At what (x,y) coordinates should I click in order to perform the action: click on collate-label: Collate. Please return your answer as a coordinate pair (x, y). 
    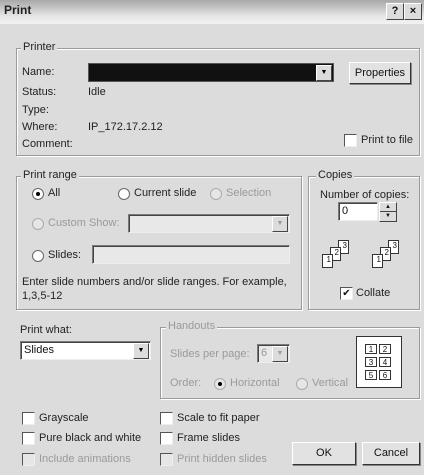
    Looking at the image, I should click on (373, 293).